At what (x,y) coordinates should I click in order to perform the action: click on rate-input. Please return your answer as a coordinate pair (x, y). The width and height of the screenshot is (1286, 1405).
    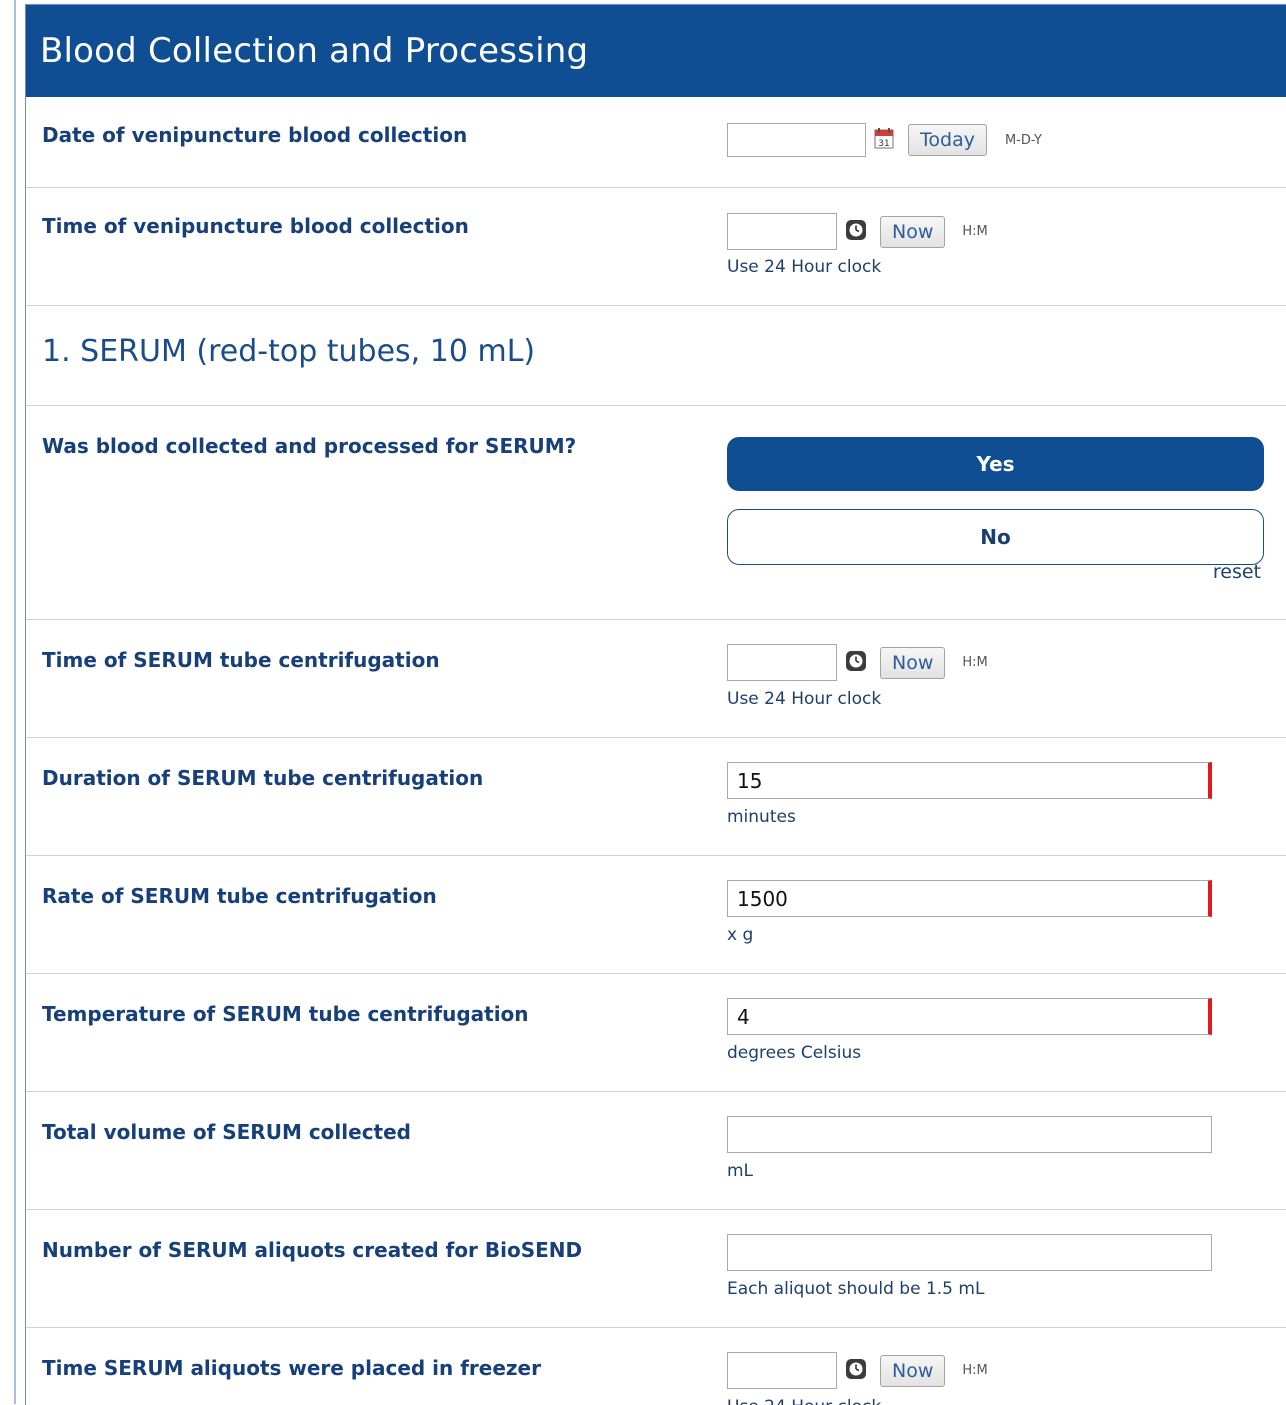
    Looking at the image, I should click on (969, 898).